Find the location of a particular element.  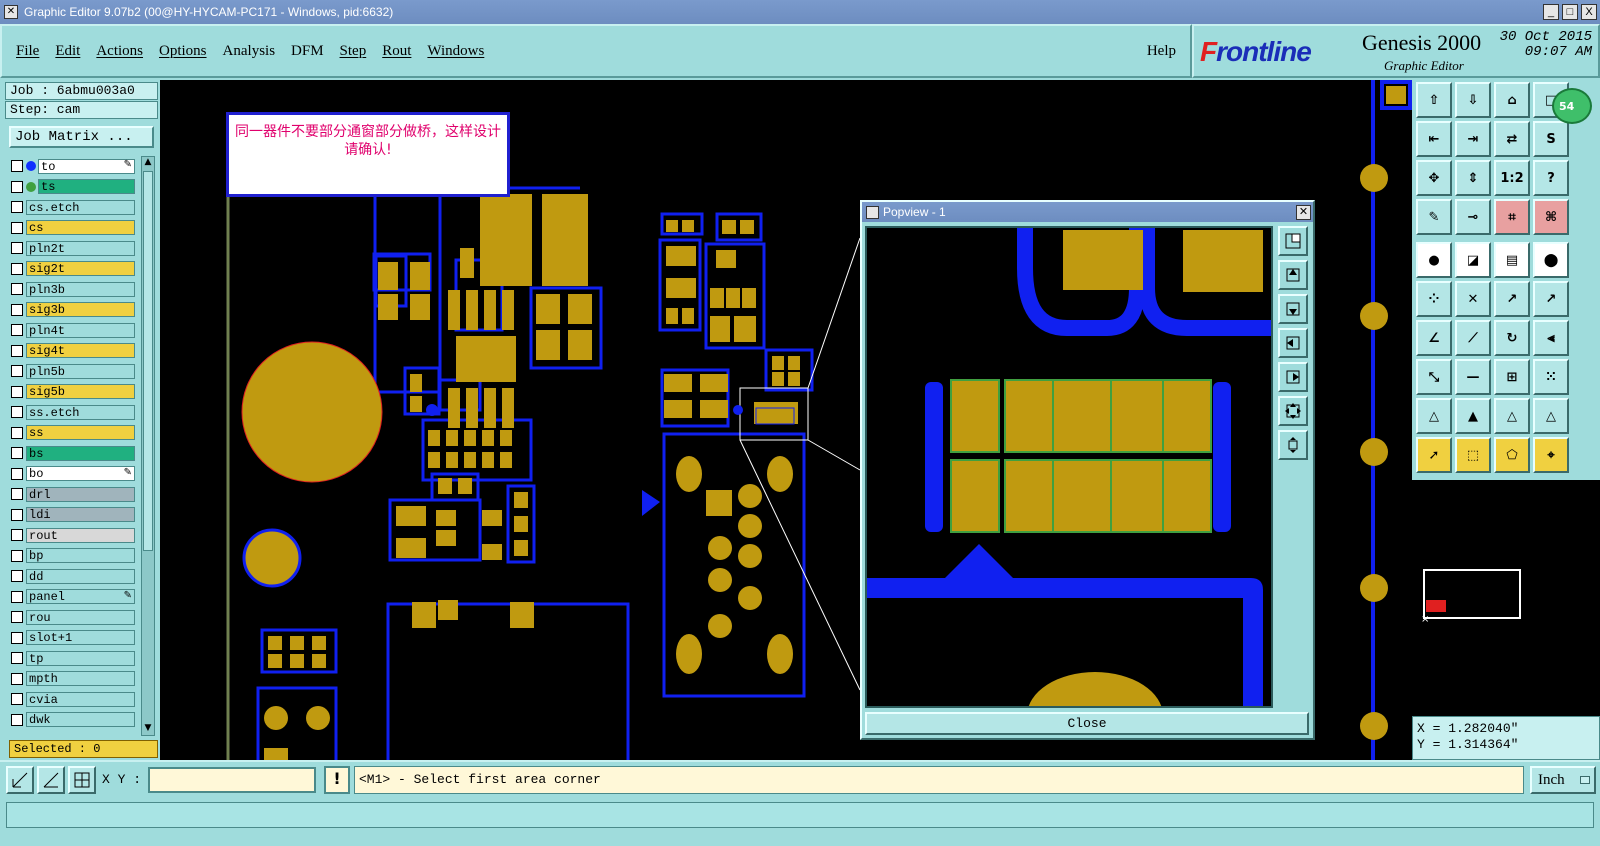

layer-color-icon is located at coordinates (31, 166).